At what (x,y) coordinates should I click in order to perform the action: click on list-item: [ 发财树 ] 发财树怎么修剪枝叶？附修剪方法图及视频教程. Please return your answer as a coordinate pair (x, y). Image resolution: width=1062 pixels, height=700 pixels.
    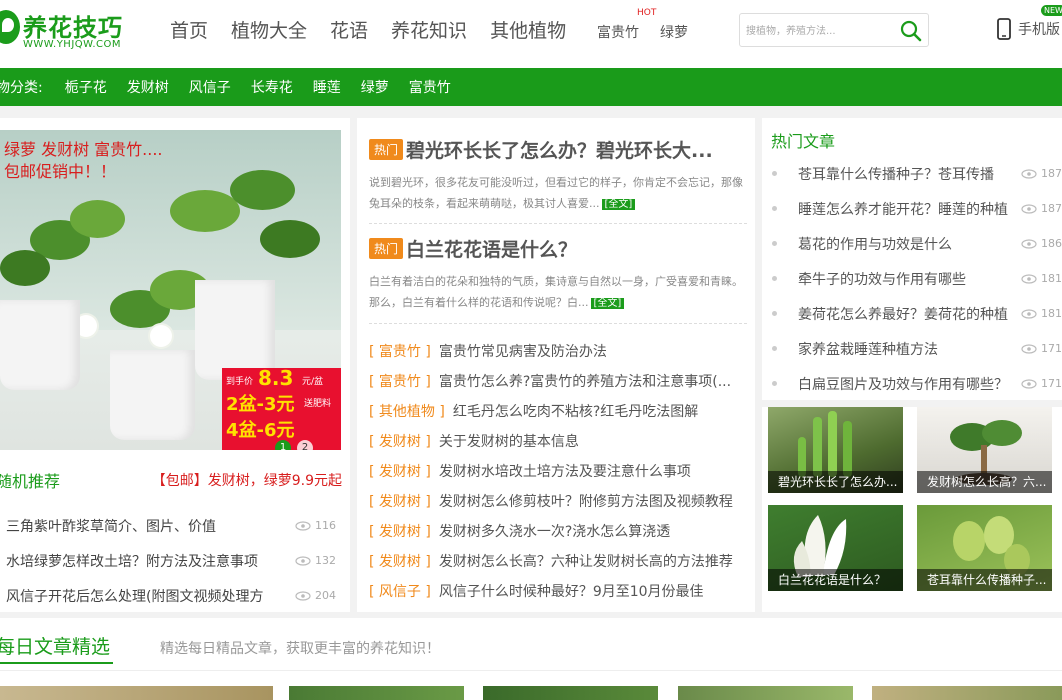
    Looking at the image, I should click on (558, 501).